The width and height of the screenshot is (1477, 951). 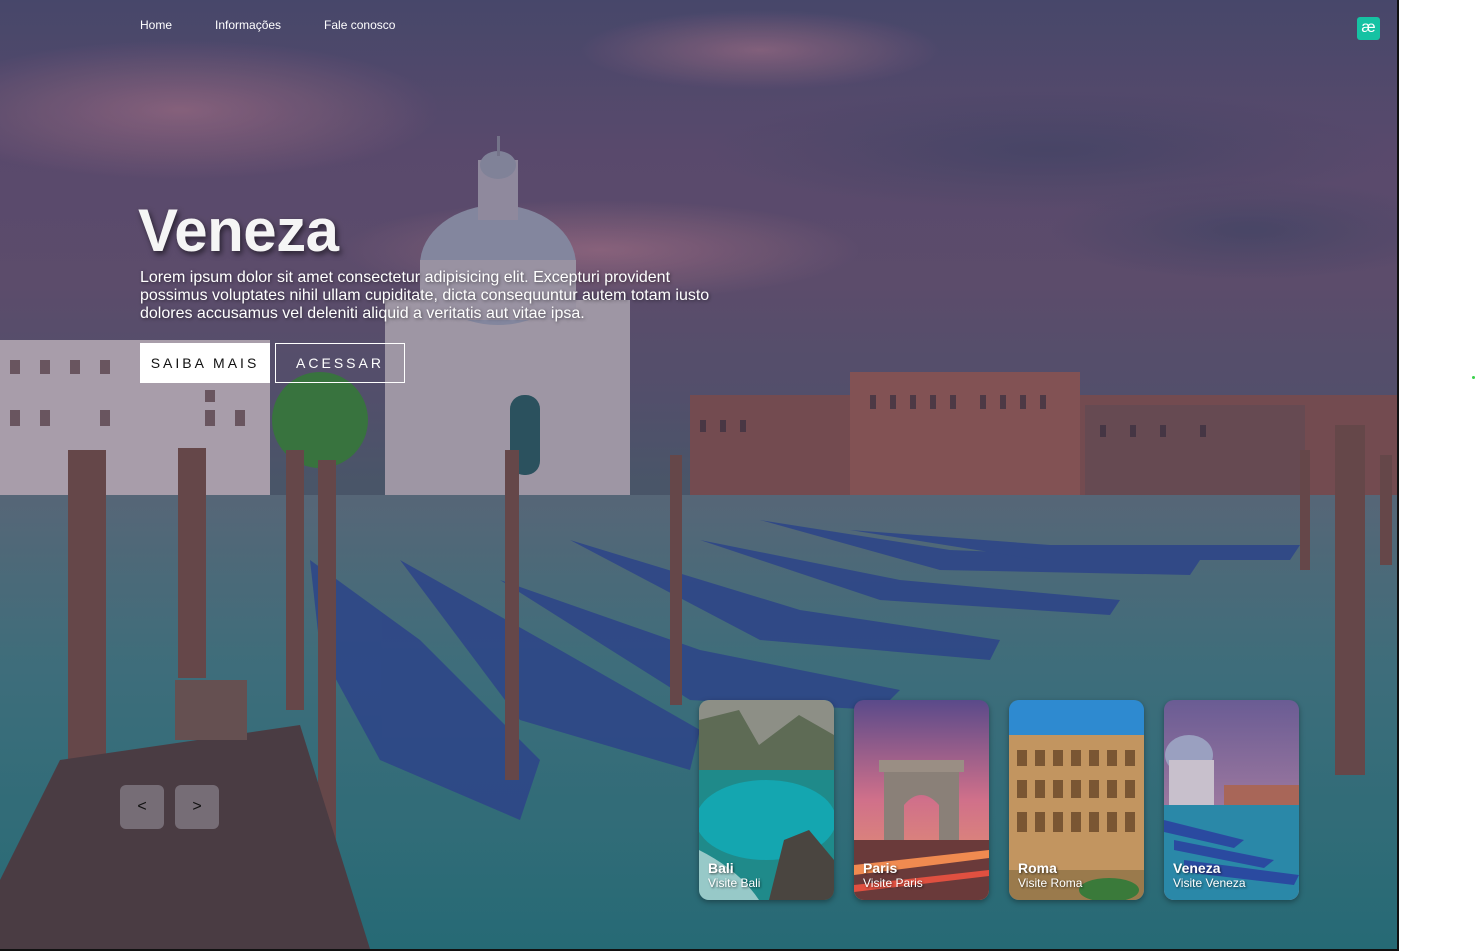 I want to click on nav-info: Informações, so click(x=248, y=25).